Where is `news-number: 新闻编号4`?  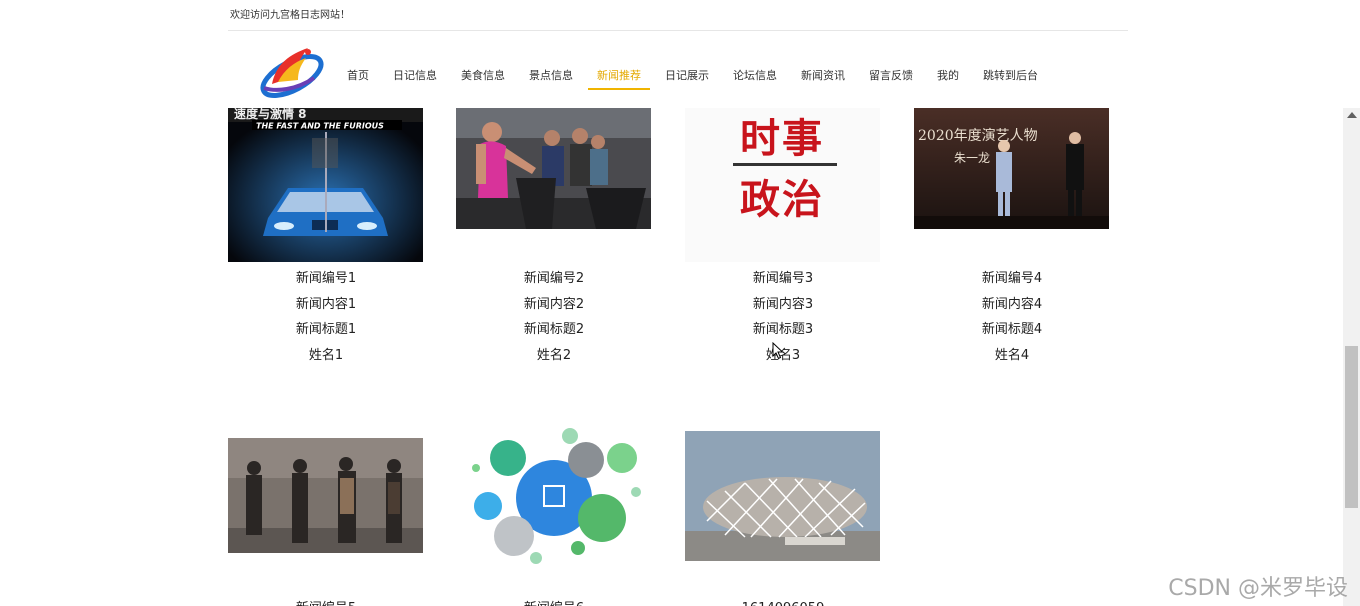
news-number: 新闻编号4 is located at coordinates (1012, 278).